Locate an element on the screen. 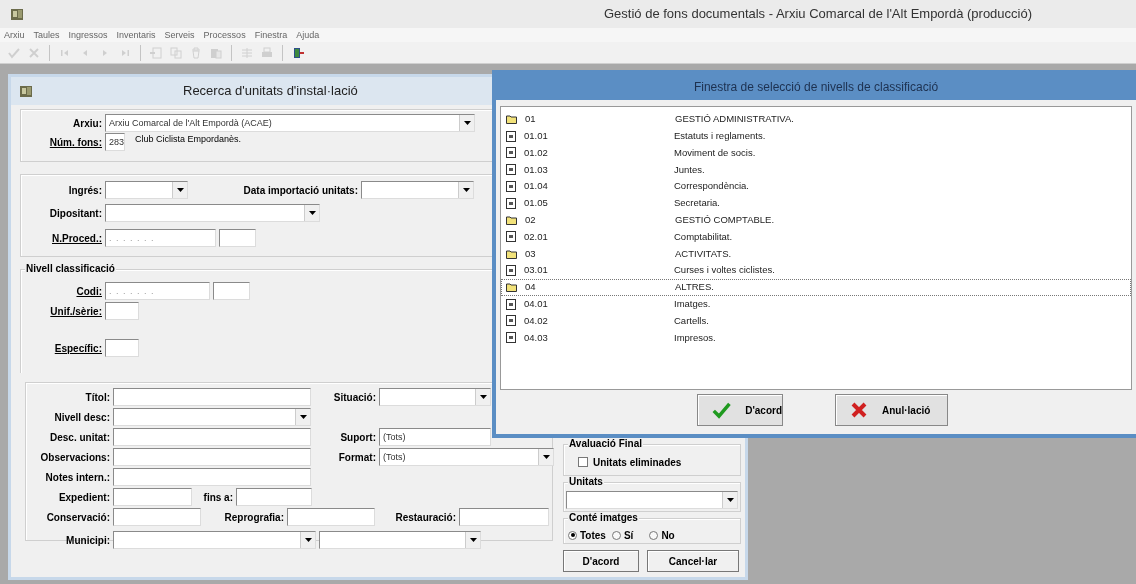  field-label: Conservació: is located at coordinates (78, 517).